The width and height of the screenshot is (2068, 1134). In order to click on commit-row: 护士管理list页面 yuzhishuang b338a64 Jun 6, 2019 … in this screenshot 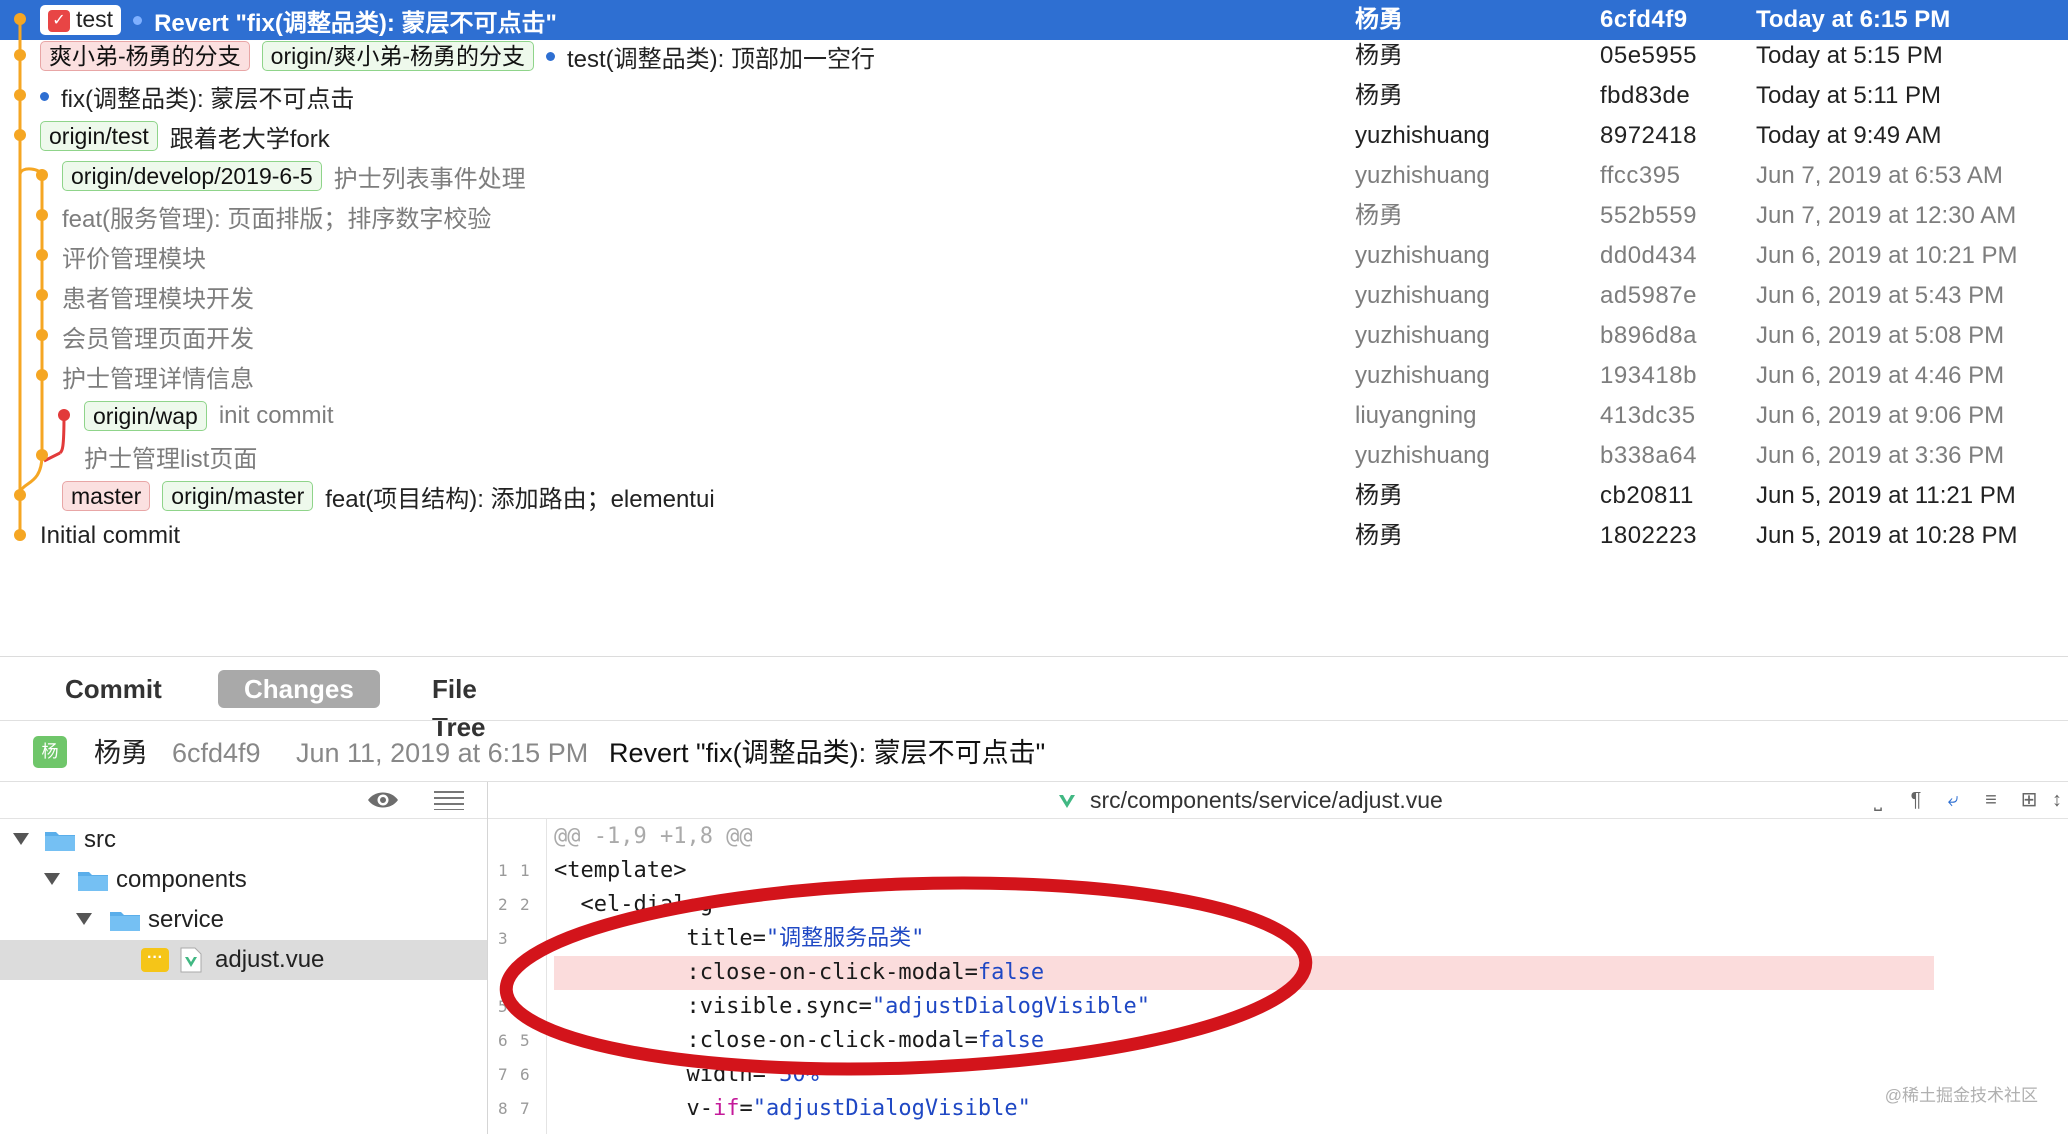, I will do `click(1034, 456)`.